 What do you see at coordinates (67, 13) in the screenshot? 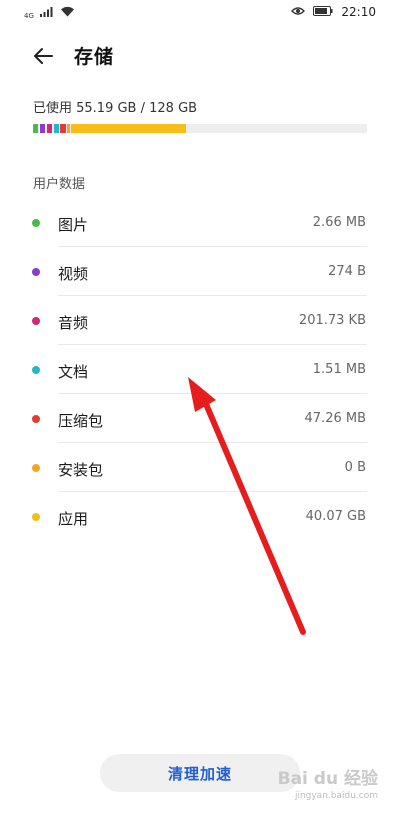
I see `wifi-icon` at bounding box center [67, 13].